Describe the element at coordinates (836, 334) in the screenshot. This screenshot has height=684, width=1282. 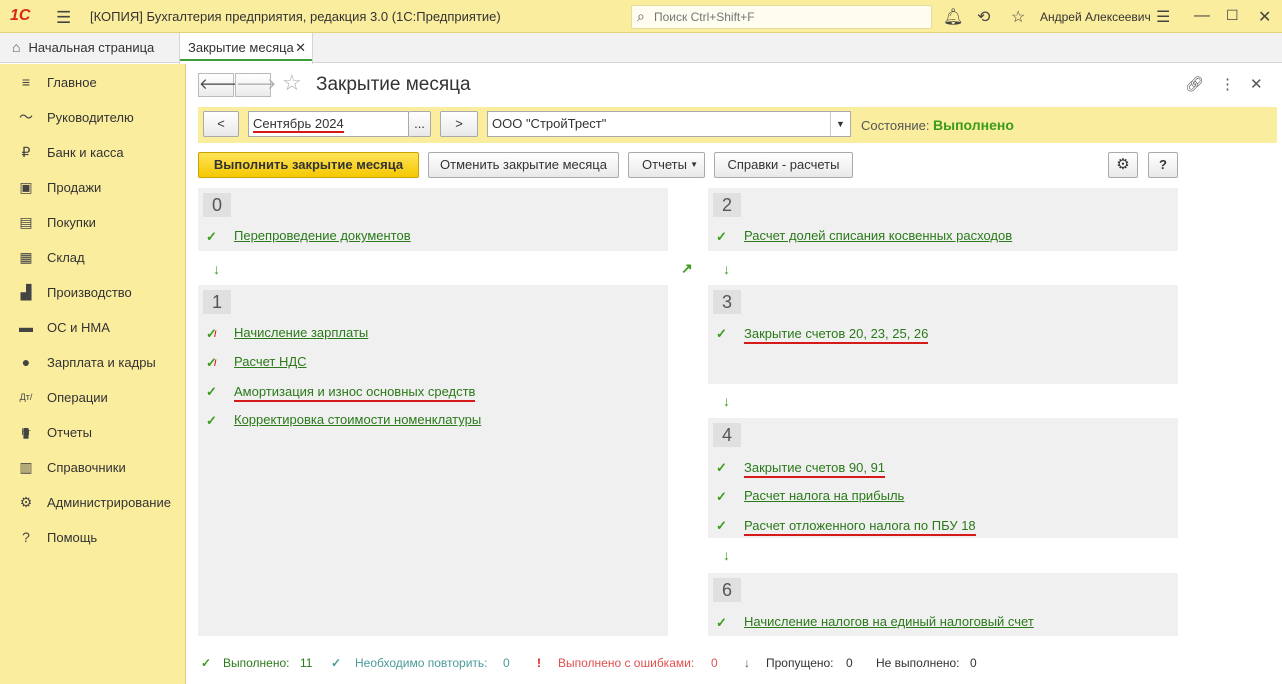
I see `operation-link: Закрытие счетов 20, 23, 25, 26` at that location.